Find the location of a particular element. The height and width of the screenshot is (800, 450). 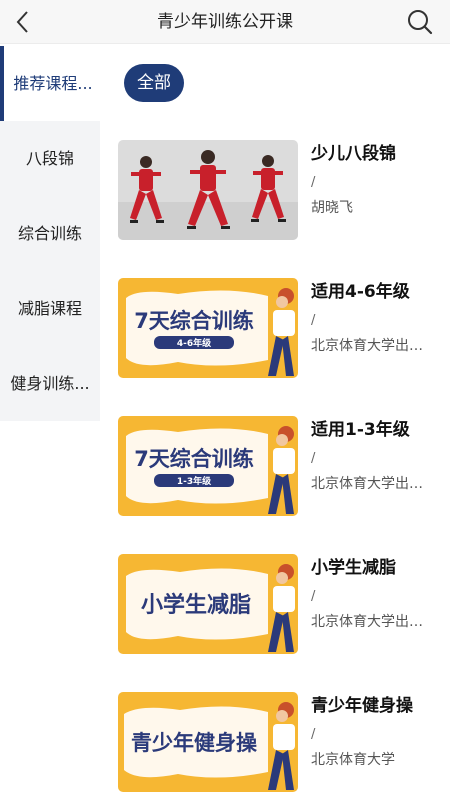

course-title: 小学生减脂 is located at coordinates (353, 568).